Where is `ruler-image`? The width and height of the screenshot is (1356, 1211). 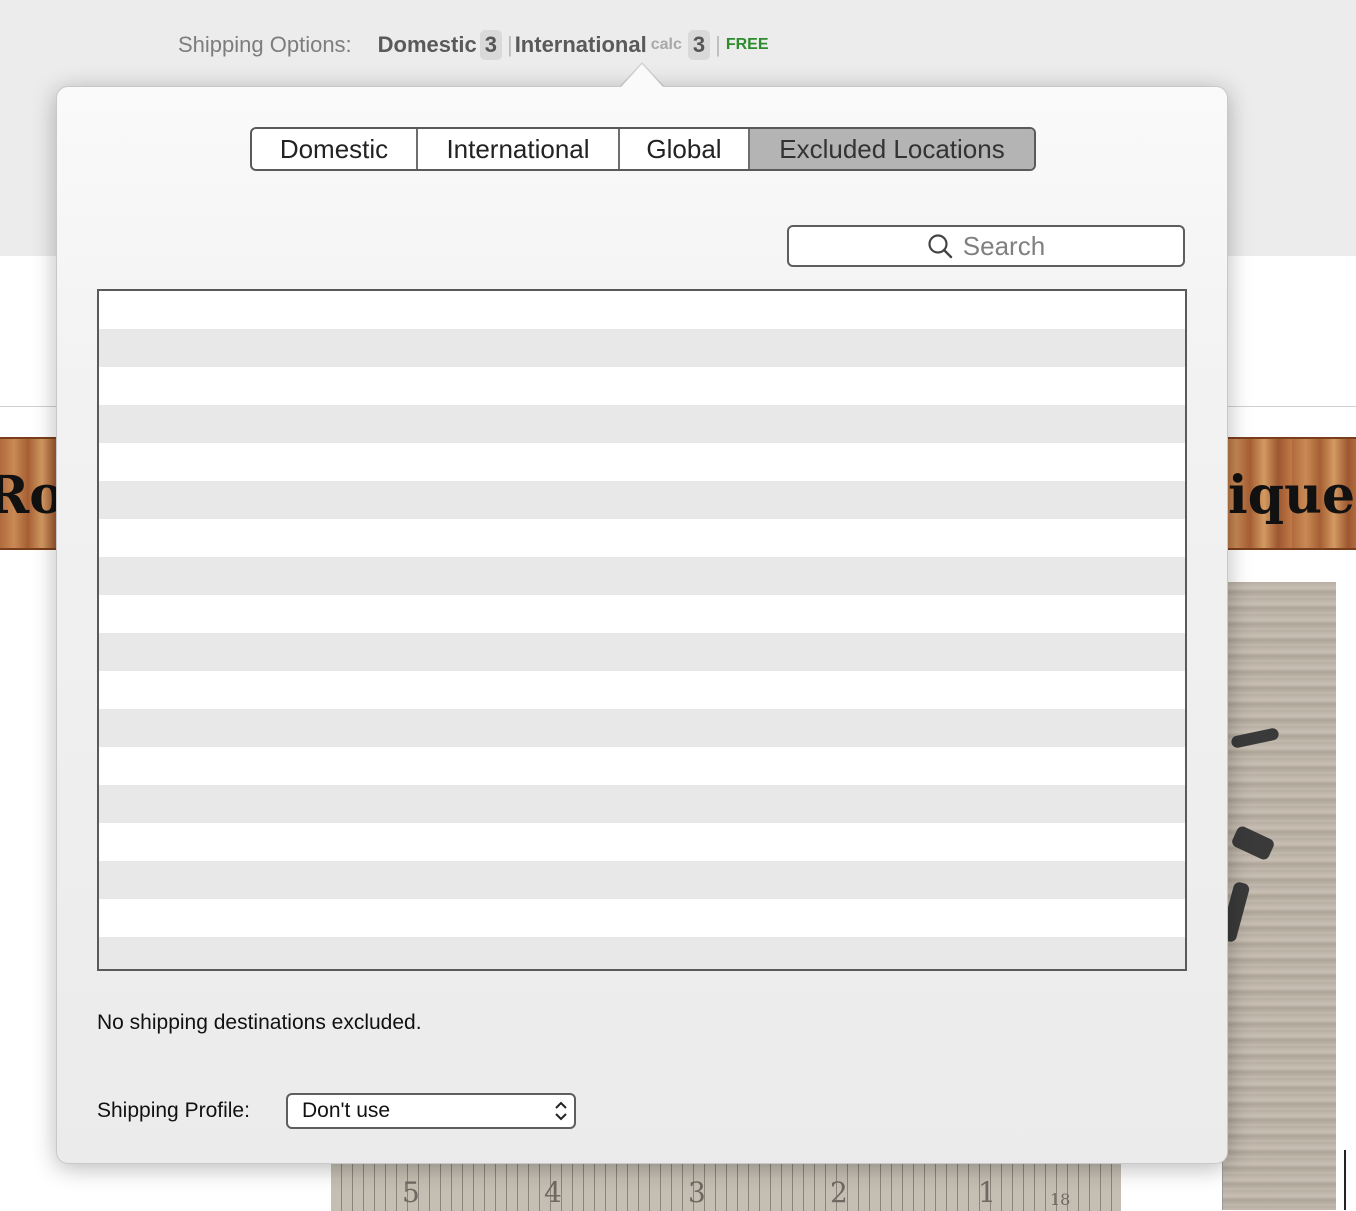
ruler-image is located at coordinates (726, 1185).